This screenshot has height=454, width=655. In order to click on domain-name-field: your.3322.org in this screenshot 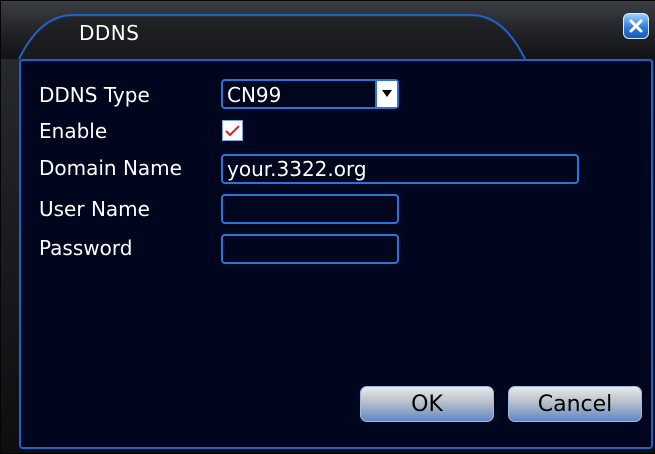, I will do `click(400, 169)`.